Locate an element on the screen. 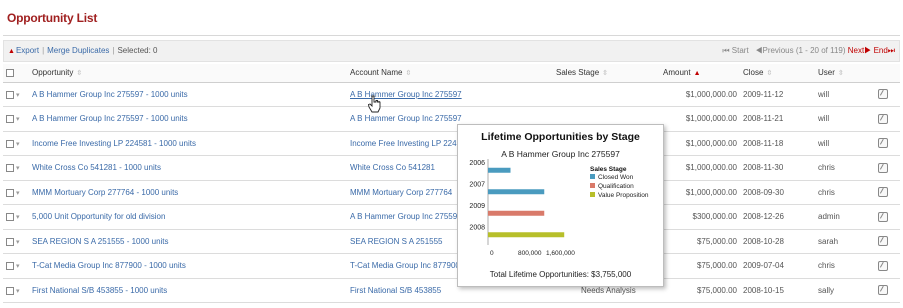 The width and height of the screenshot is (903, 308). opportunity-cell: White Cross Co 541281 - 1000 units is located at coordinates (188, 168).